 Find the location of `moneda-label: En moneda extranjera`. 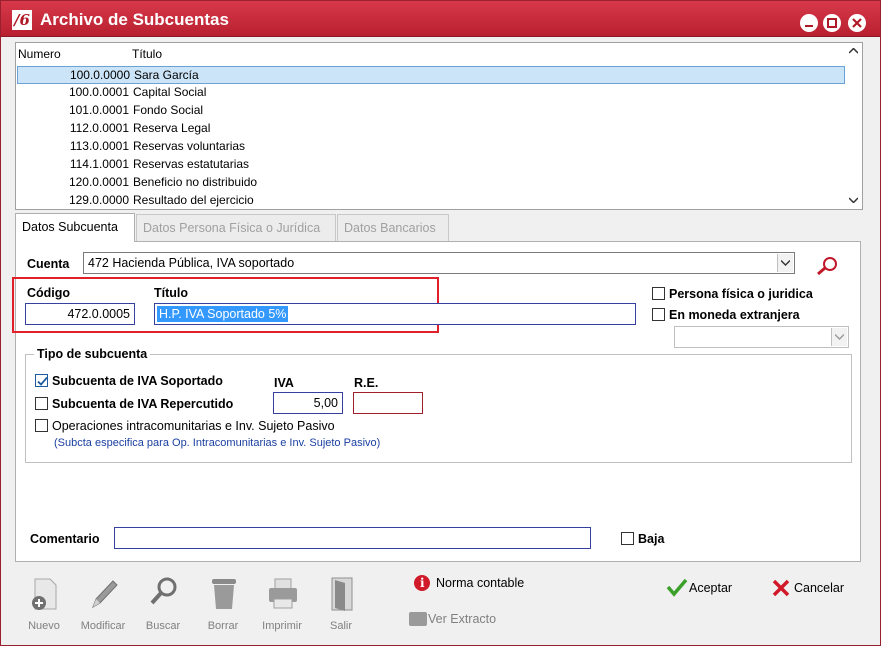

moneda-label: En moneda extranjera is located at coordinates (734, 315).